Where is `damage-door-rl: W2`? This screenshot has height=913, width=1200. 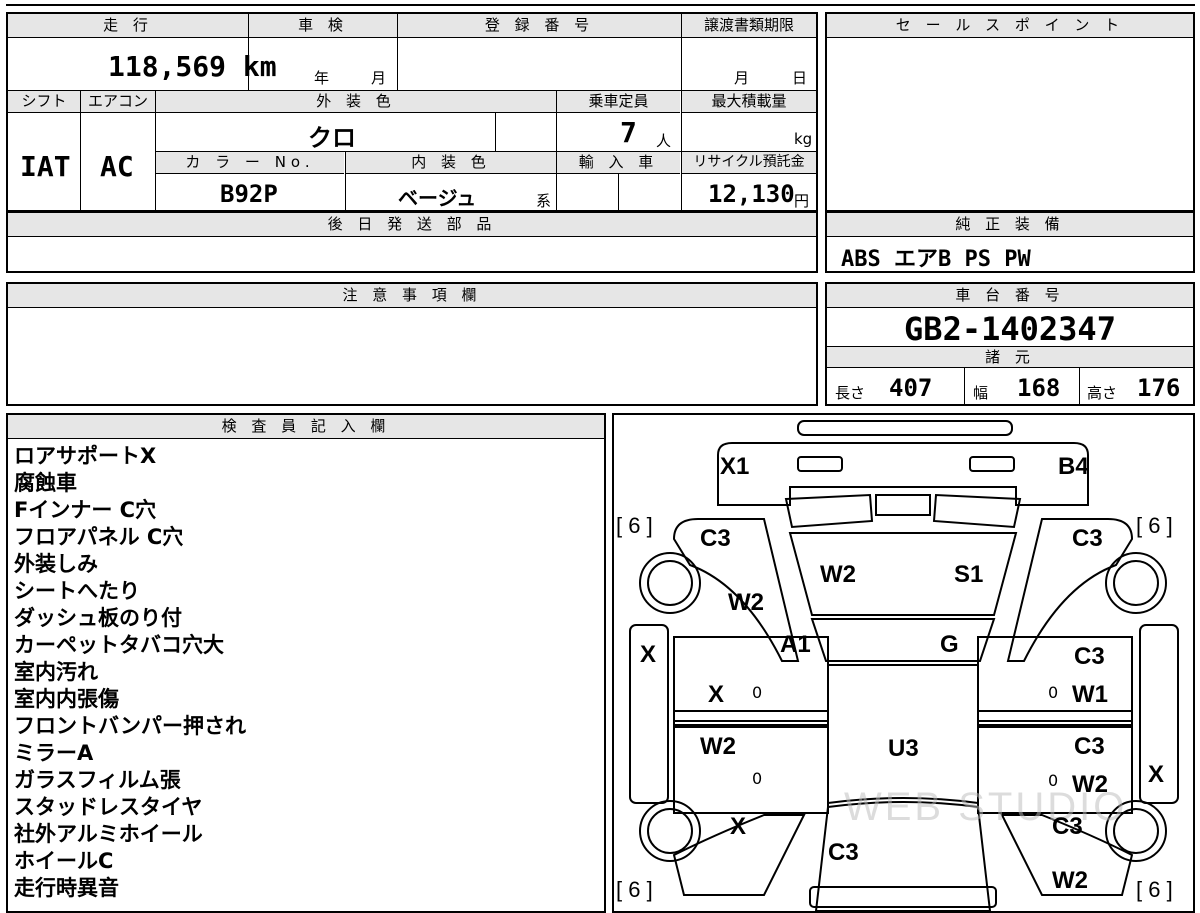
damage-door-rl: W2 is located at coordinates (718, 746).